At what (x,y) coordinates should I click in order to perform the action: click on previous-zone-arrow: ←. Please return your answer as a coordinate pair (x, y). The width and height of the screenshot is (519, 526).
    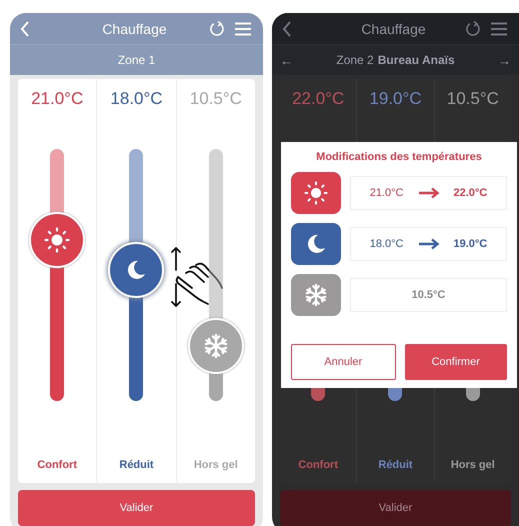
    Looking at the image, I should click on (286, 60).